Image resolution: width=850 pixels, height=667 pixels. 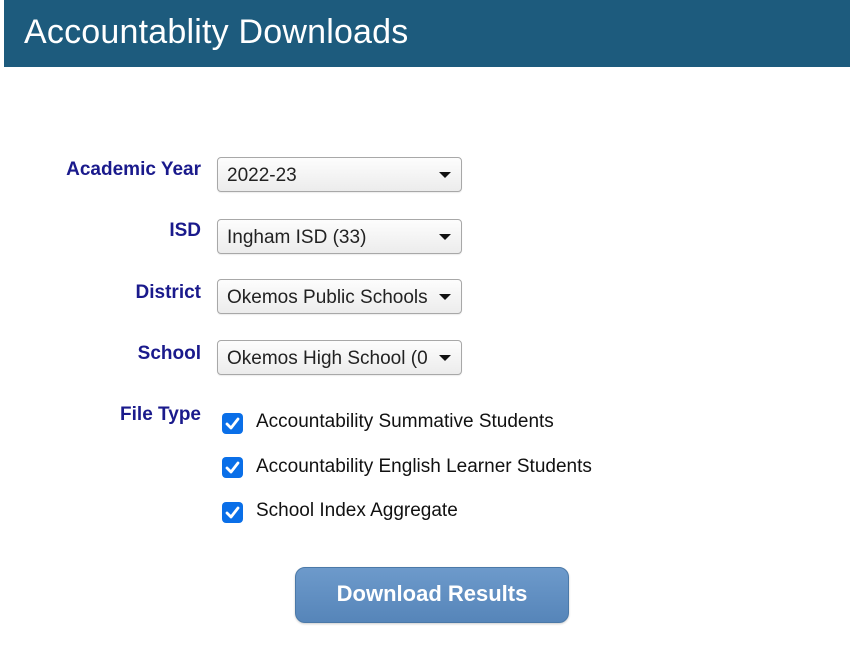 I want to click on district-value: Okemos Public Schools, so click(x=327, y=297).